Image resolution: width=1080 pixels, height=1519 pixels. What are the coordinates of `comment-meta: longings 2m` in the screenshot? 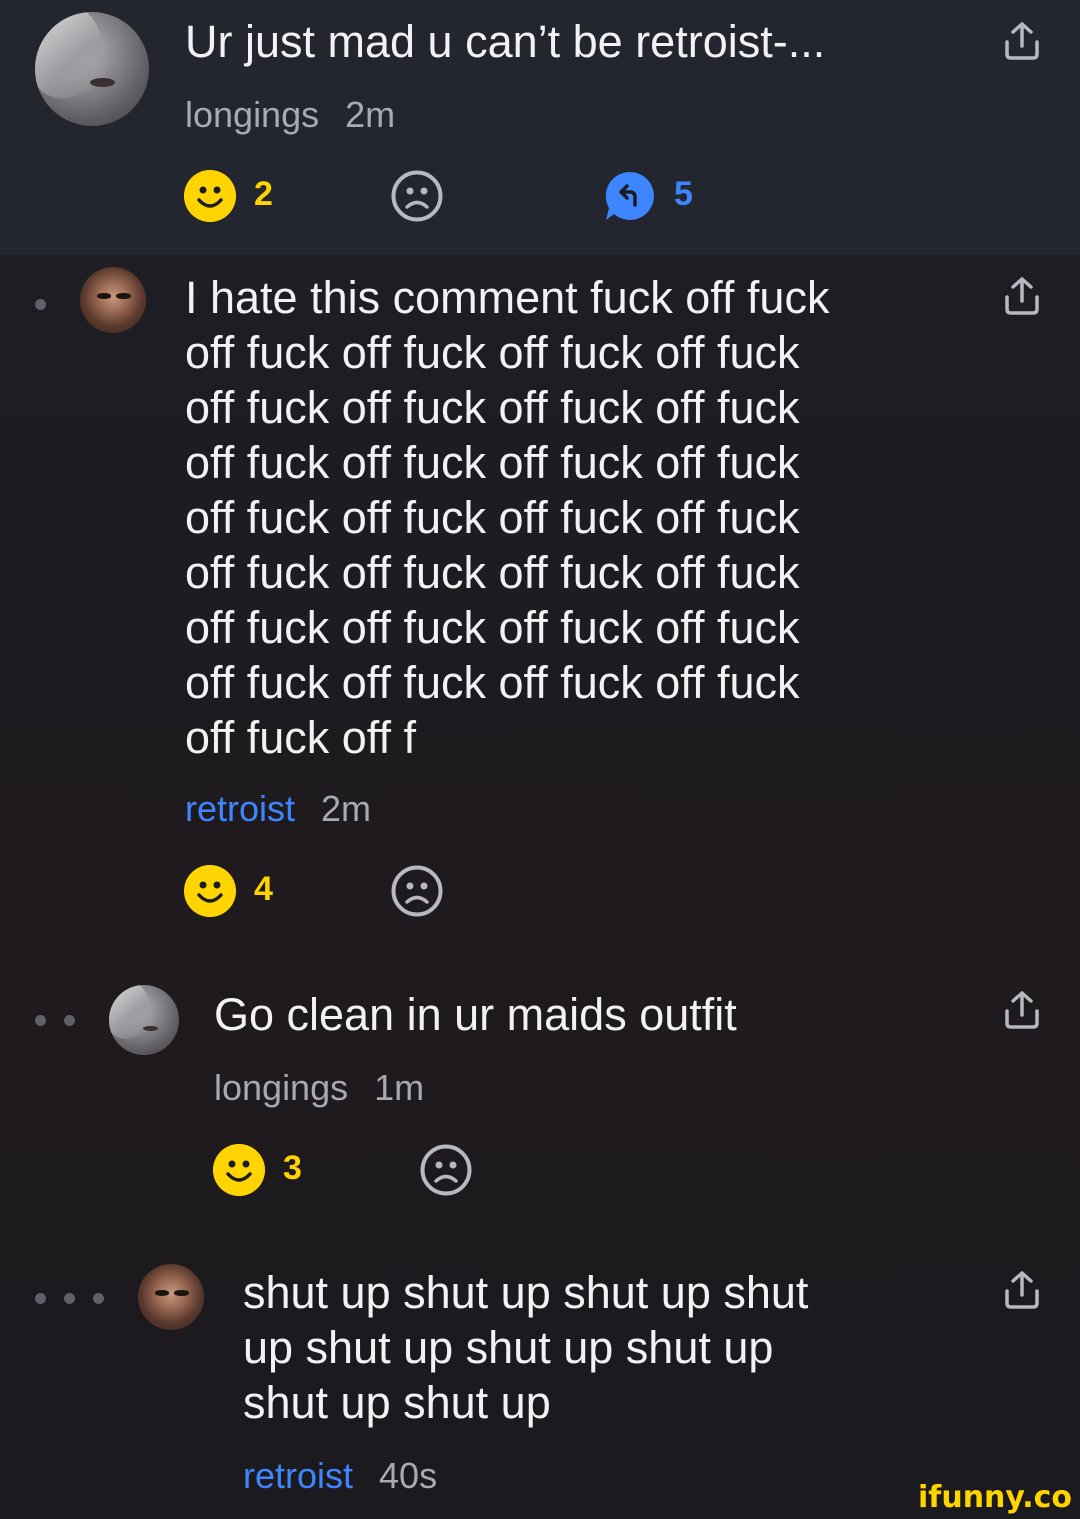 It's located at (290, 115).